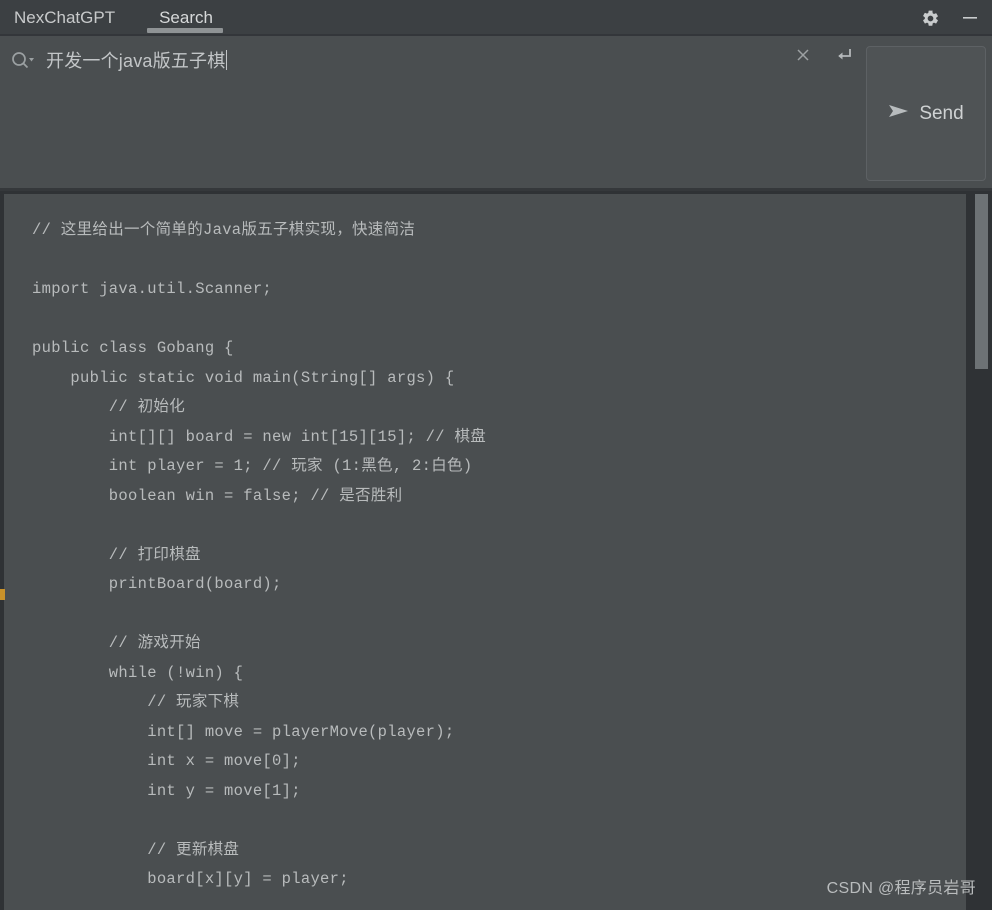 Image resolution: width=992 pixels, height=910 pixels. I want to click on send-plane-icon, so click(899, 113).